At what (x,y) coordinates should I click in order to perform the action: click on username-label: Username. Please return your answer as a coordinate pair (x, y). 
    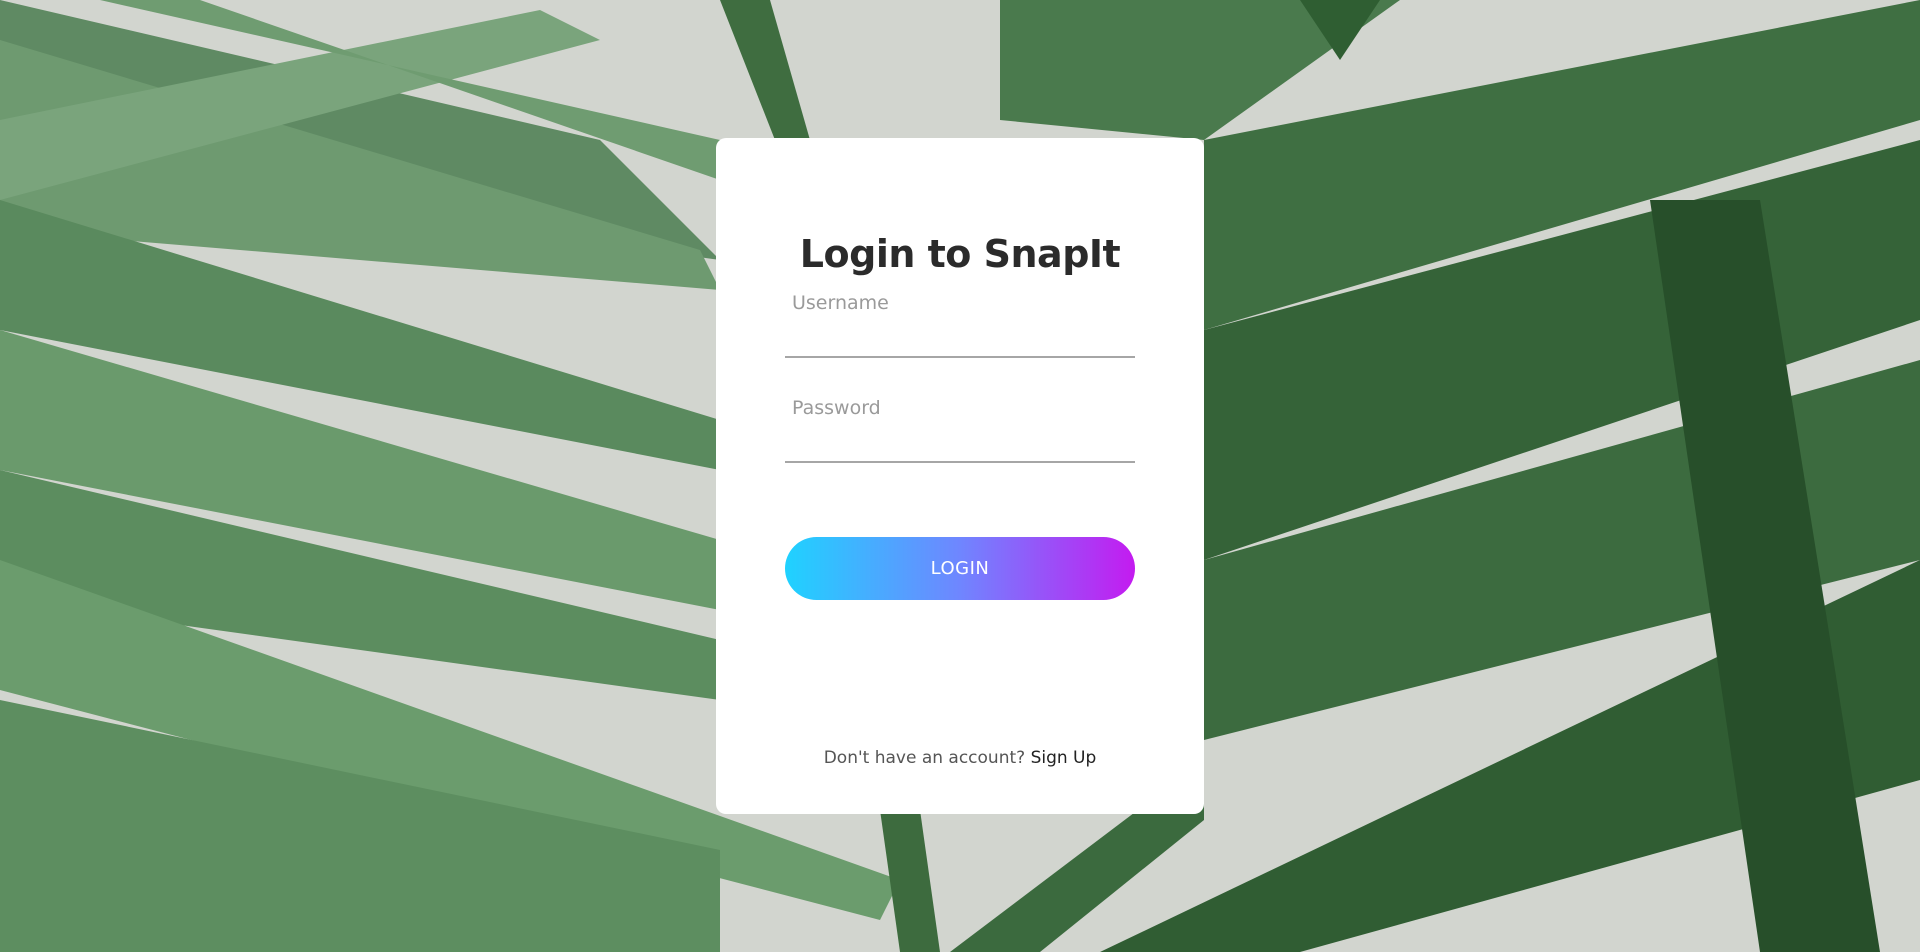
    Looking at the image, I should click on (840, 303).